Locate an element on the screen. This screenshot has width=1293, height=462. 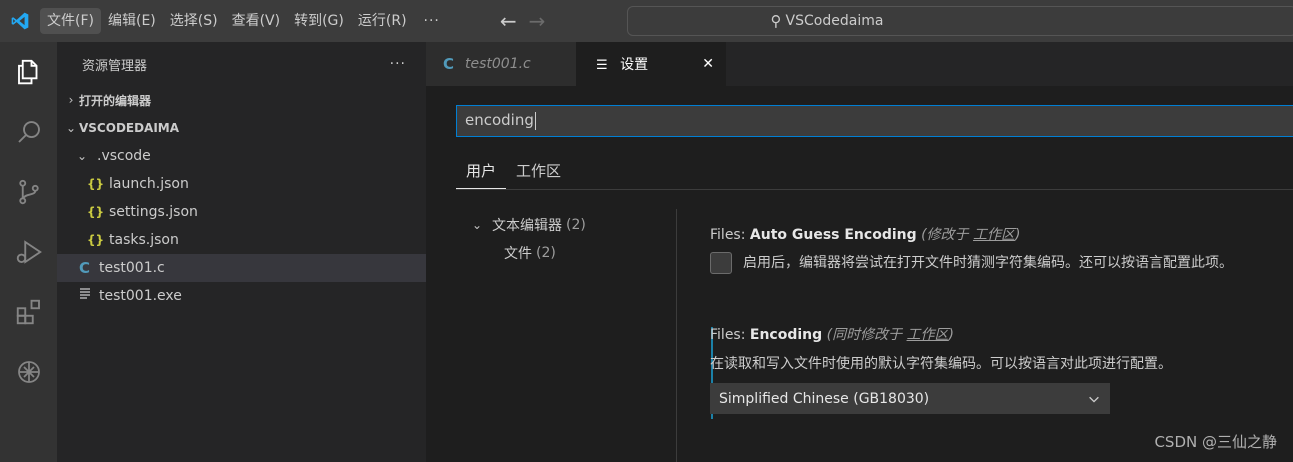
menu-bar: 文件(F) 编辑(E) 选择(S) 查看(V) 转到(G) 运行(R) ··· is located at coordinates (245, 21).